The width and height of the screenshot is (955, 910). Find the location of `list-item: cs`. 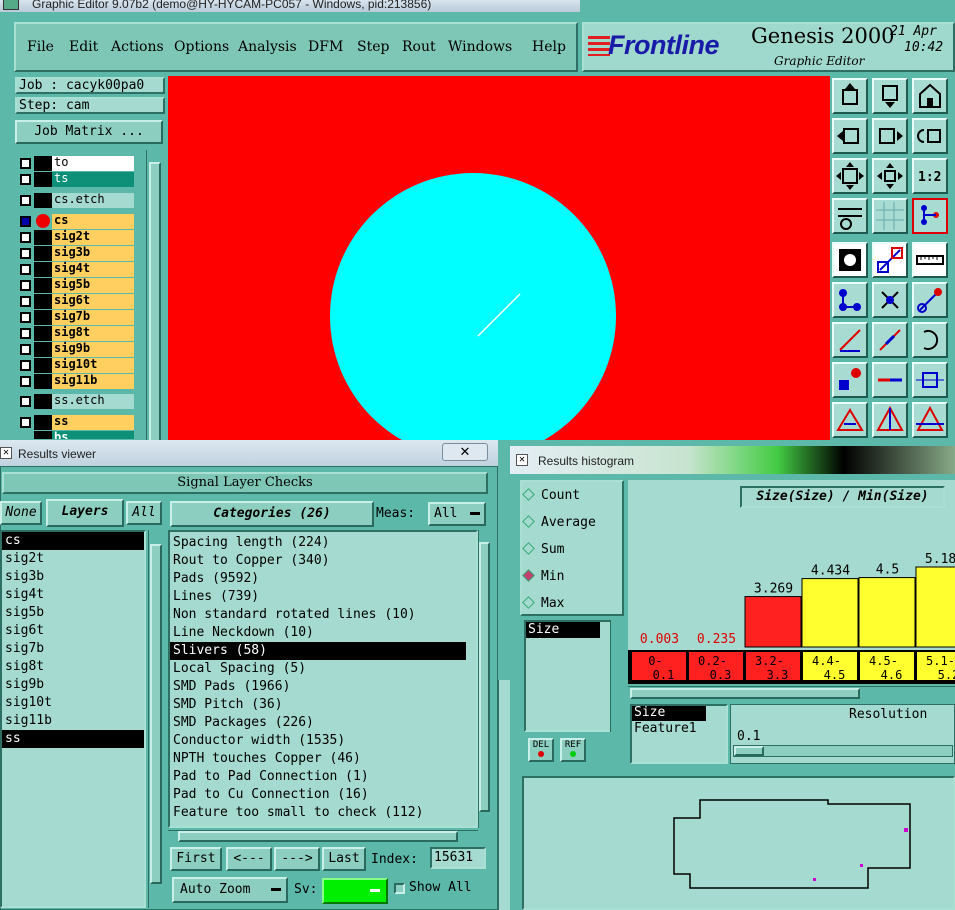

list-item: cs is located at coordinates (73, 541).